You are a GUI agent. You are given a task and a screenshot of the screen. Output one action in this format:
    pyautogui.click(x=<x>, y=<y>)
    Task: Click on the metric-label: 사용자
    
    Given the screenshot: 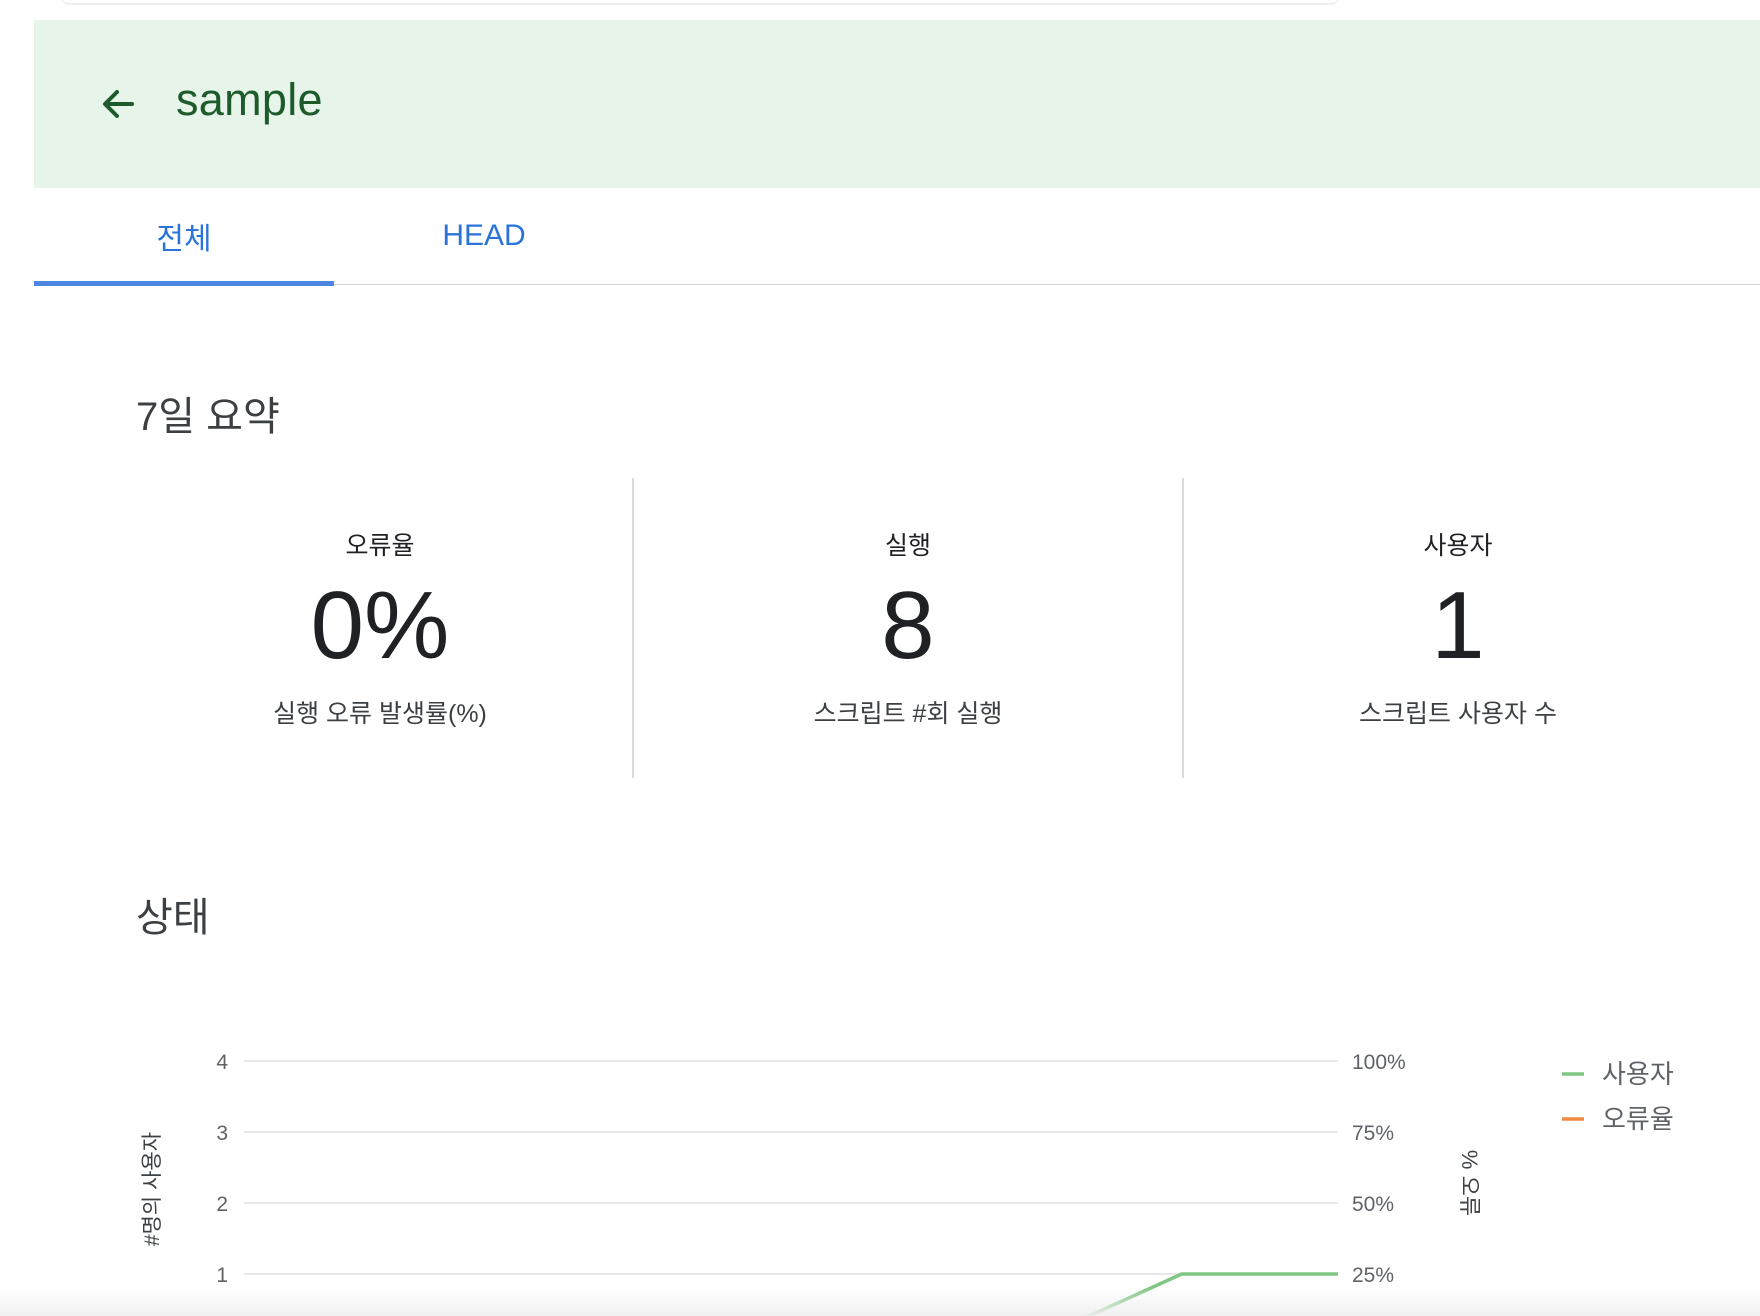 What is the action you would take?
    pyautogui.click(x=1458, y=546)
    